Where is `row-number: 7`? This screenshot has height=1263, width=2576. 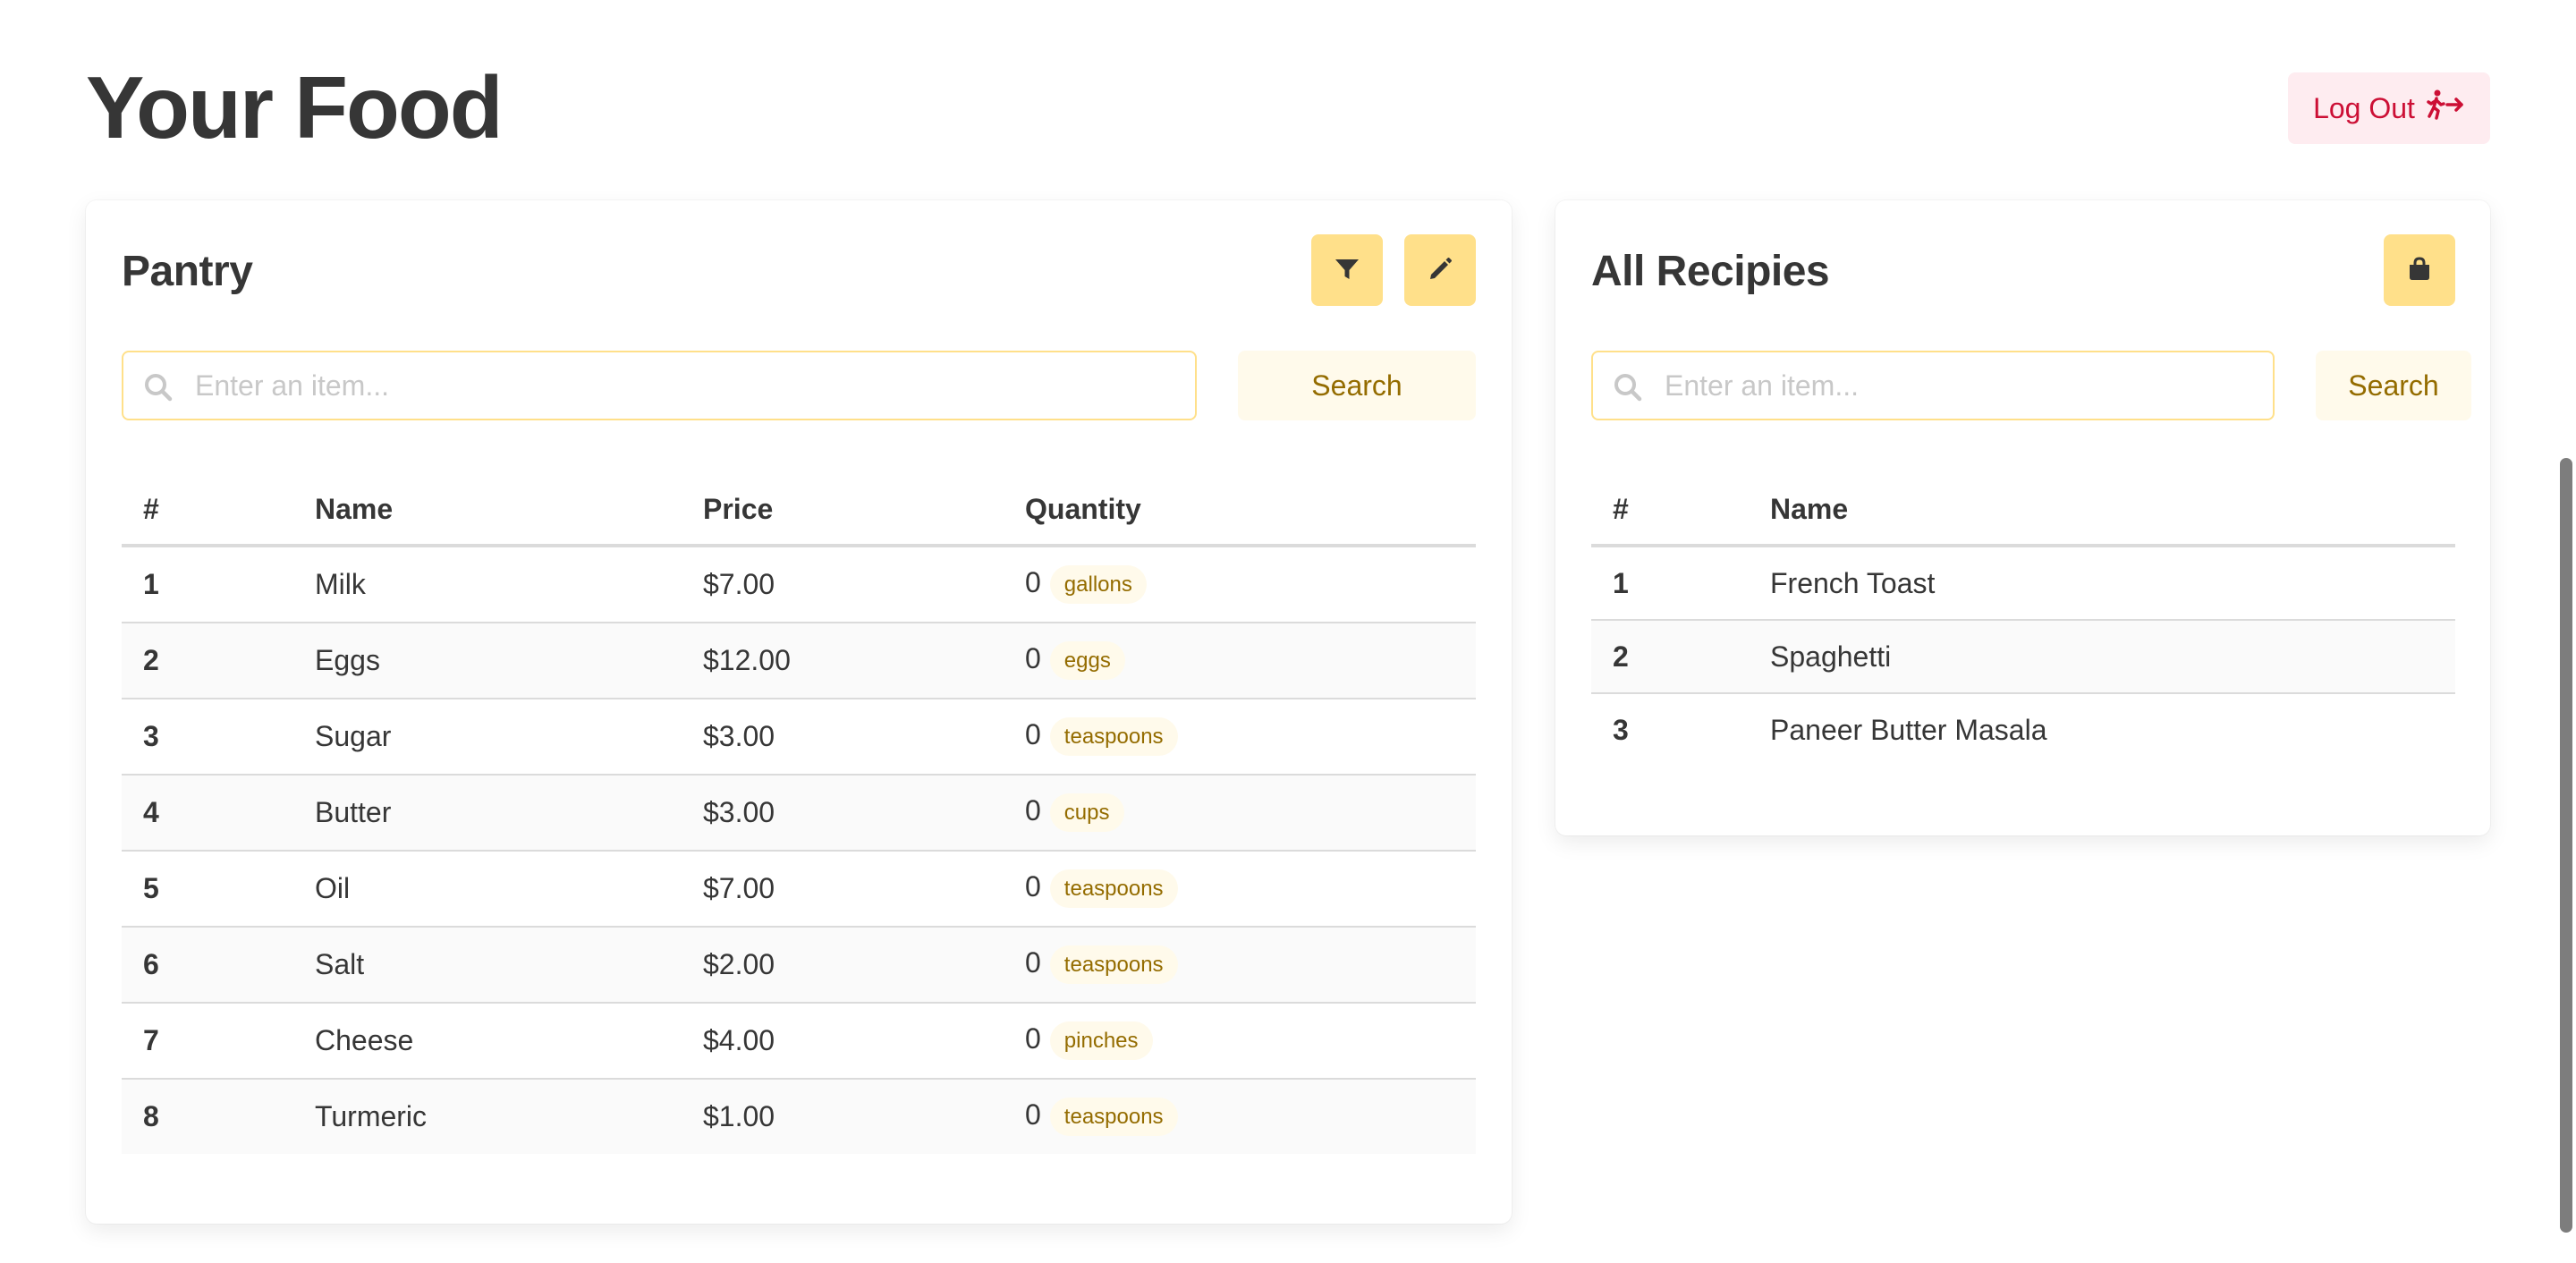 row-number: 7 is located at coordinates (207, 1041).